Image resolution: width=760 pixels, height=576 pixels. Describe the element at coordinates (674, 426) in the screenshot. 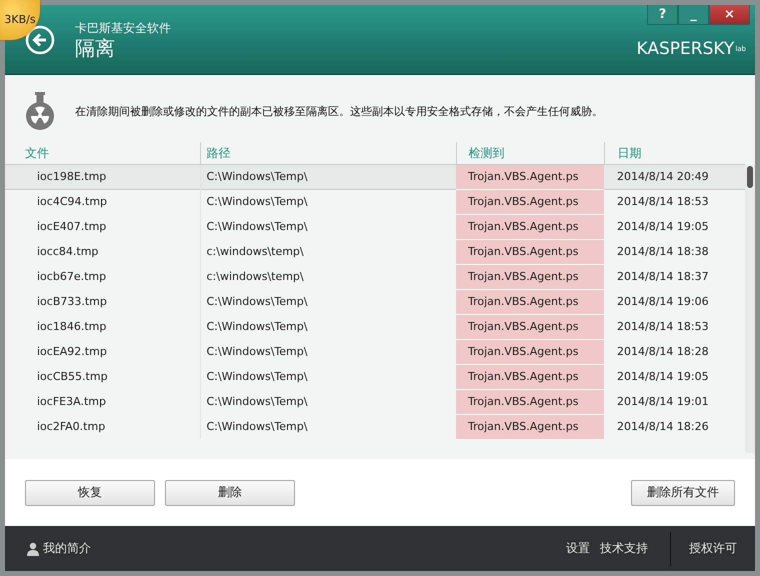

I see `table-cell: 2014/8/14 18:26` at that location.